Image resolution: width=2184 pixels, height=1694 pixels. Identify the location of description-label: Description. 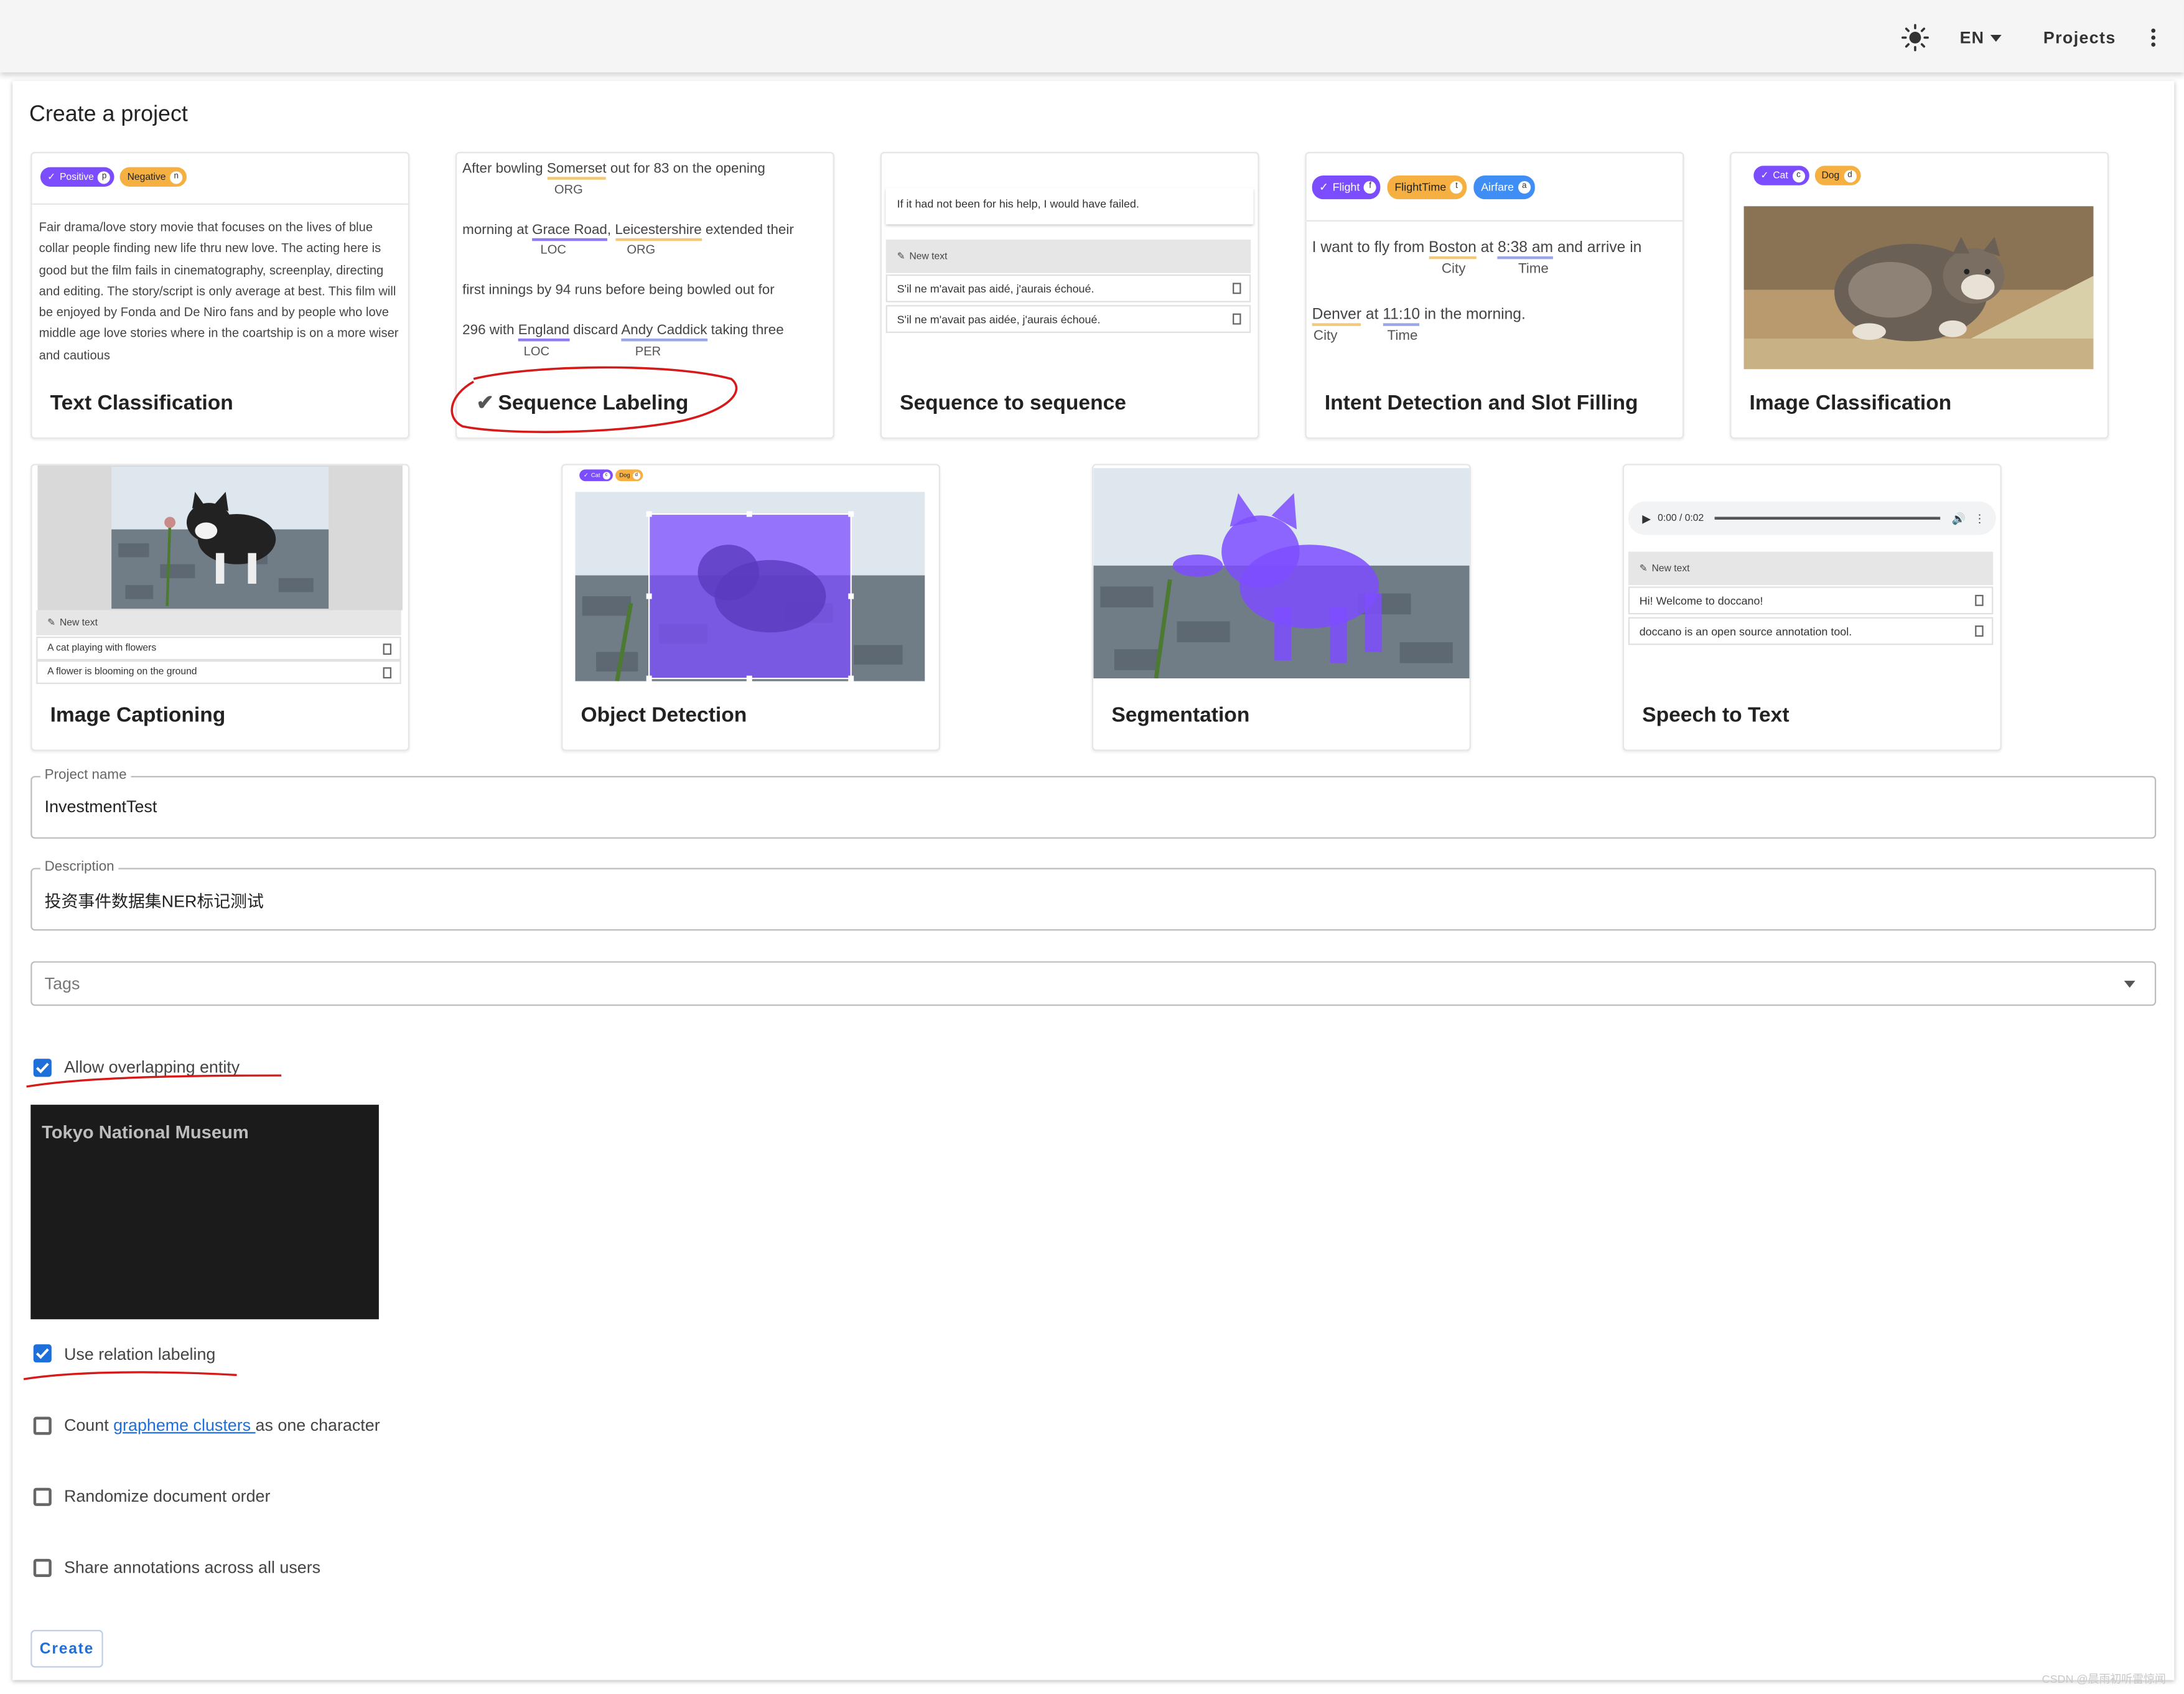
(80, 867).